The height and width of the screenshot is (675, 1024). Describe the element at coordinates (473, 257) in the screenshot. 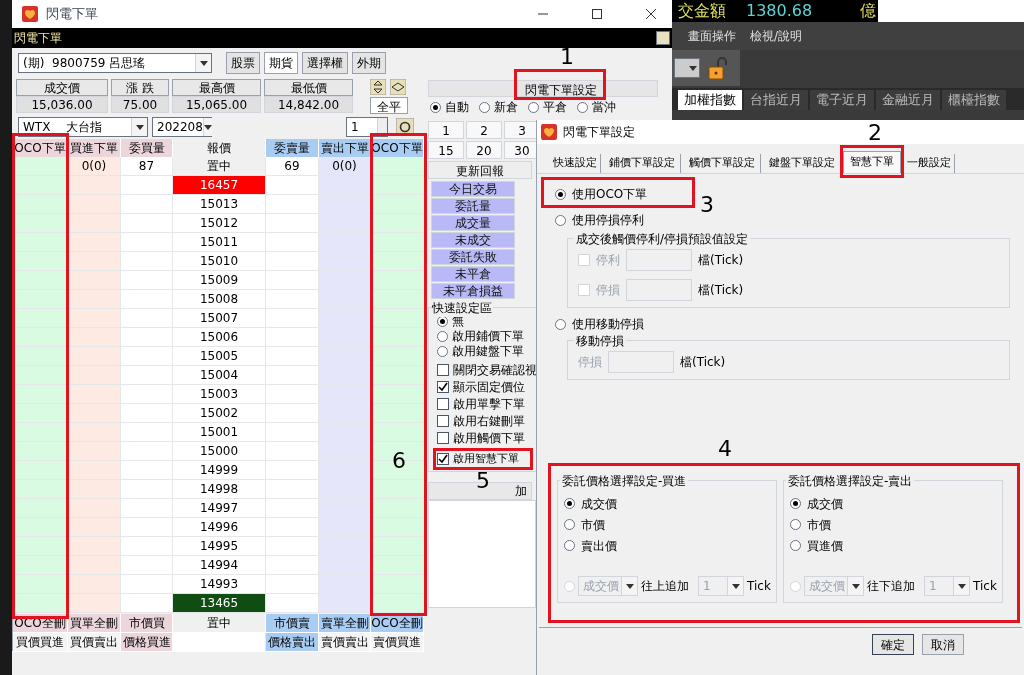

I see `report-button: 委託失敗` at that location.